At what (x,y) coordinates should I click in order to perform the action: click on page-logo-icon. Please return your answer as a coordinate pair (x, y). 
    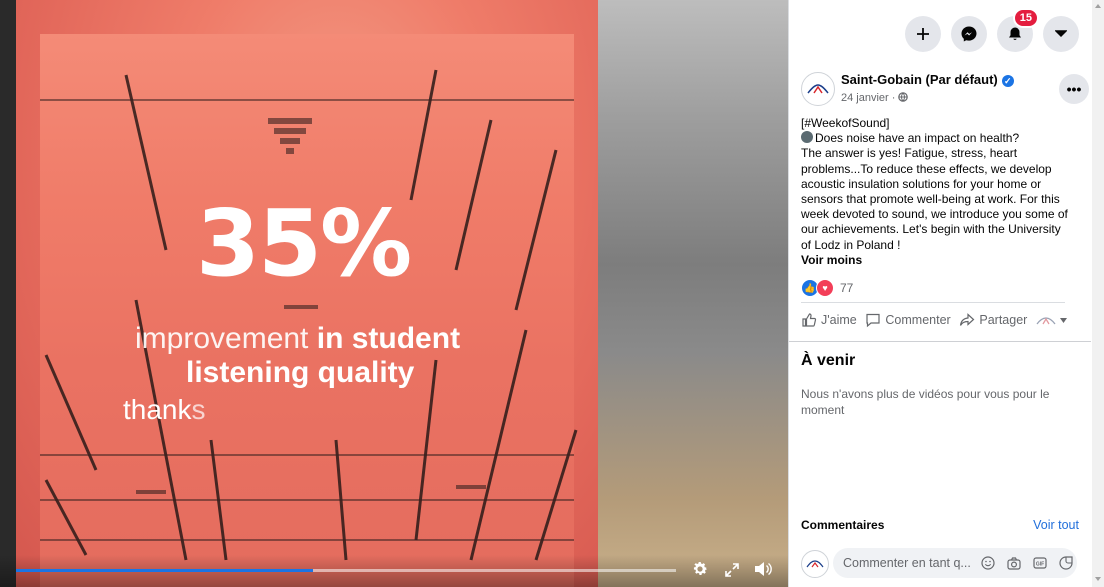
    Looking at the image, I should click on (1046, 321).